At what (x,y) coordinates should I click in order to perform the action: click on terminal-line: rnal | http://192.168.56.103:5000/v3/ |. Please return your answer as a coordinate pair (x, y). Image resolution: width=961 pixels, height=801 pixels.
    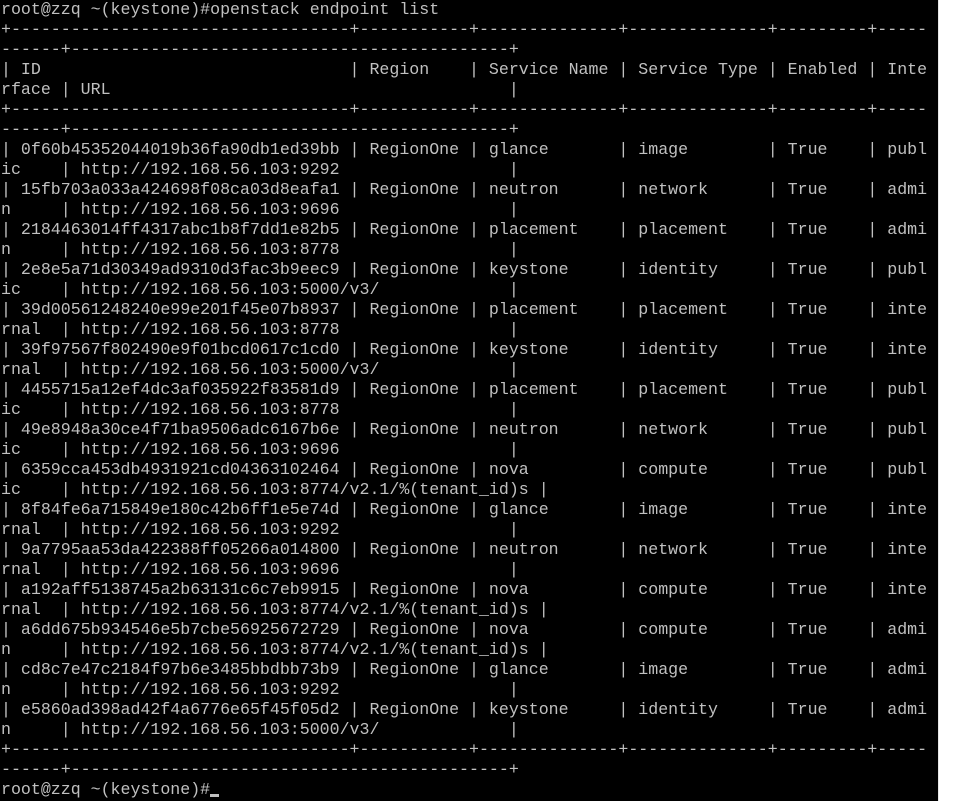
    Looking at the image, I should click on (260, 369).